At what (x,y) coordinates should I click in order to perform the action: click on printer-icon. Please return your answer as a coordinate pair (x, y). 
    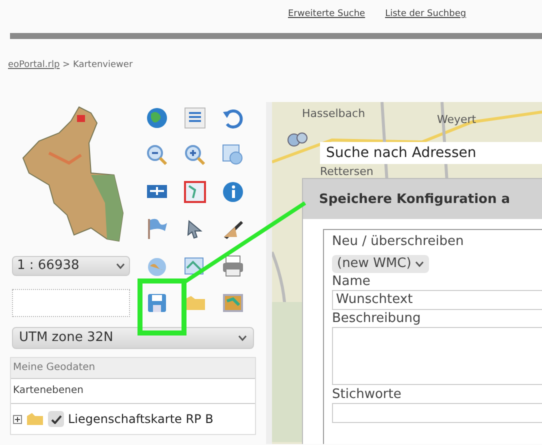
    Looking at the image, I should click on (233, 266).